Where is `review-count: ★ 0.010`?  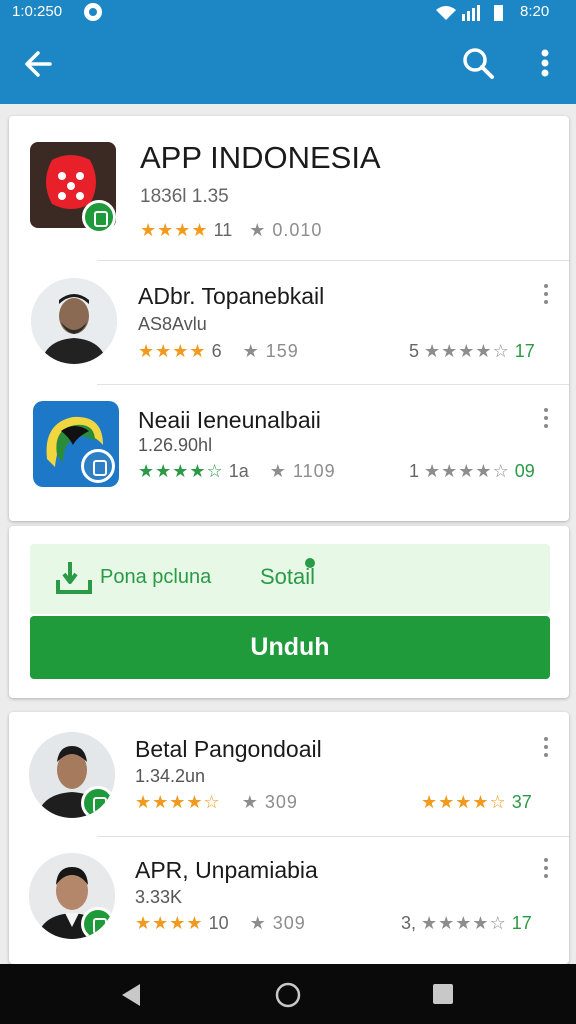
review-count: ★ 0.010 is located at coordinates (286, 230).